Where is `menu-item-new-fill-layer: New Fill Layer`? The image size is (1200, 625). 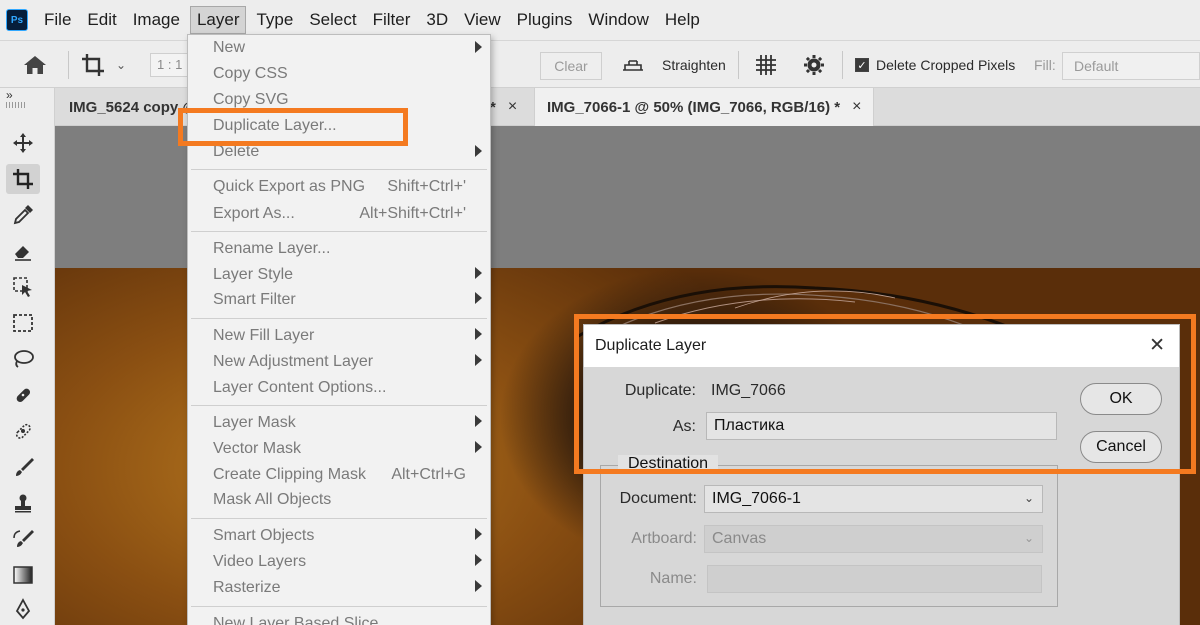 menu-item-new-fill-layer: New Fill Layer is located at coordinates (263, 336).